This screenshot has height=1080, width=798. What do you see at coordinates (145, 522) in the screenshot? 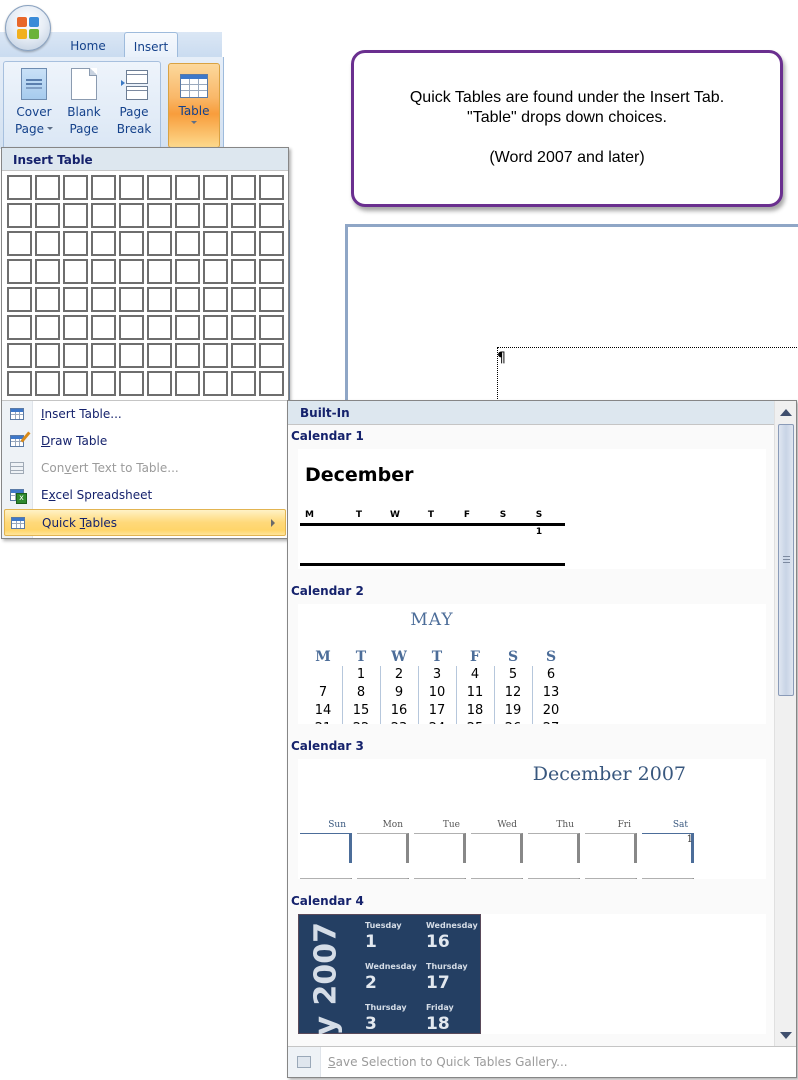
I see `menu-item-quick-tables: Quick Tables` at bounding box center [145, 522].